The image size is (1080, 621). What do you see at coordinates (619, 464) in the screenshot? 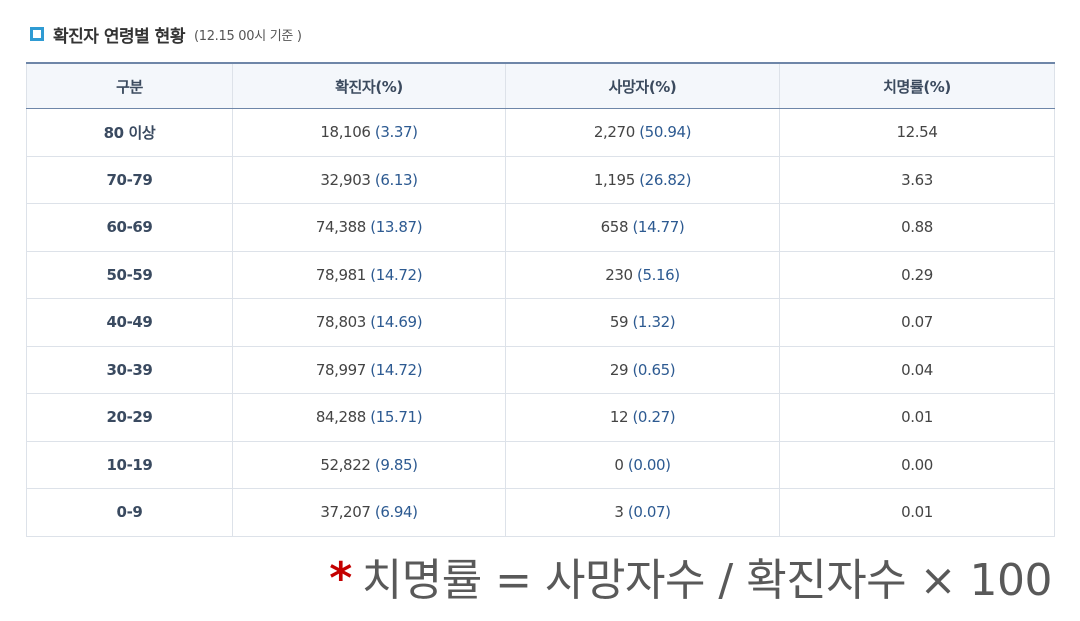
I see `deaths-count: 0` at bounding box center [619, 464].